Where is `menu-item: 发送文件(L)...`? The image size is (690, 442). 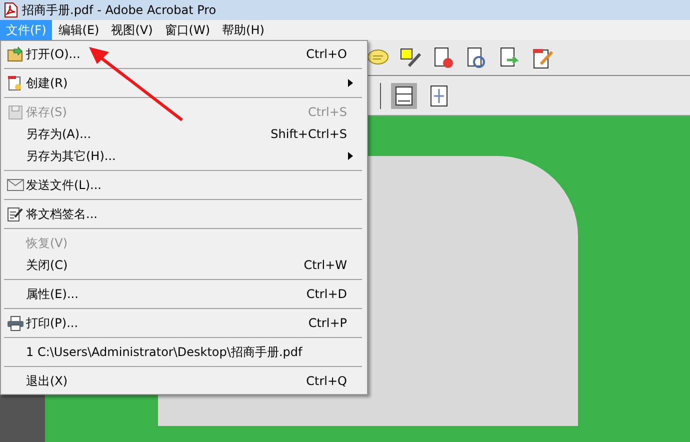
menu-item: 发送文件(L)... is located at coordinates (184, 185).